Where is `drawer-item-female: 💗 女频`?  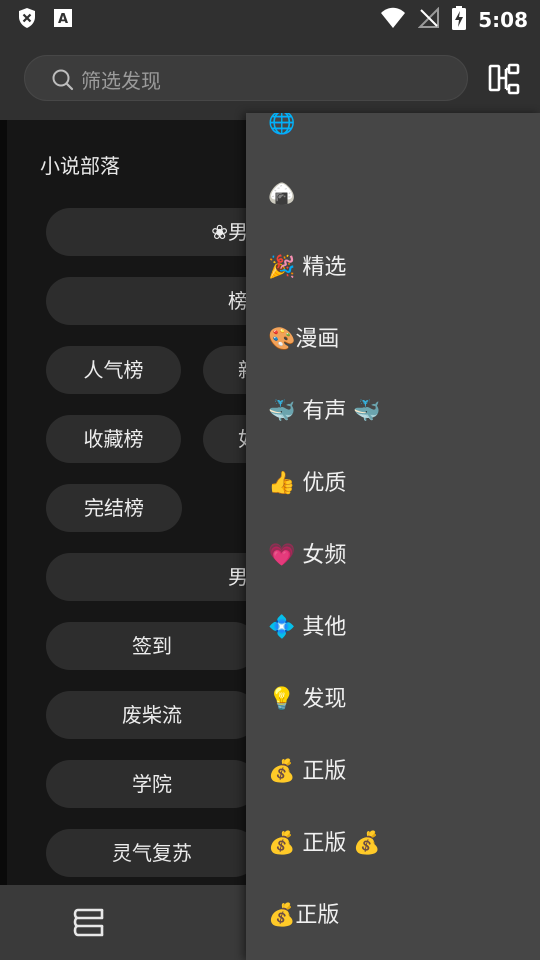
drawer-item-female: 💗 女频 is located at coordinates (307, 553).